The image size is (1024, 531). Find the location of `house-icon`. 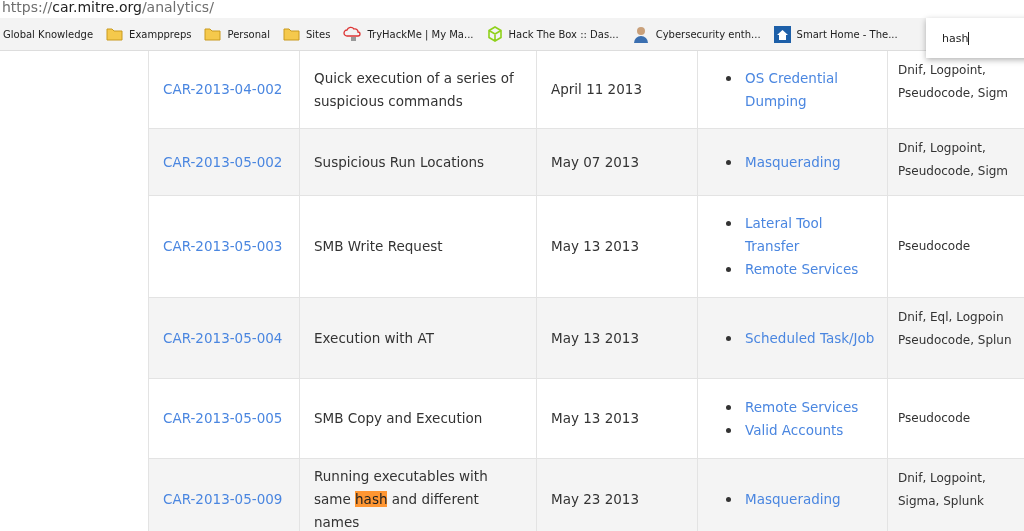

house-icon is located at coordinates (782, 34).